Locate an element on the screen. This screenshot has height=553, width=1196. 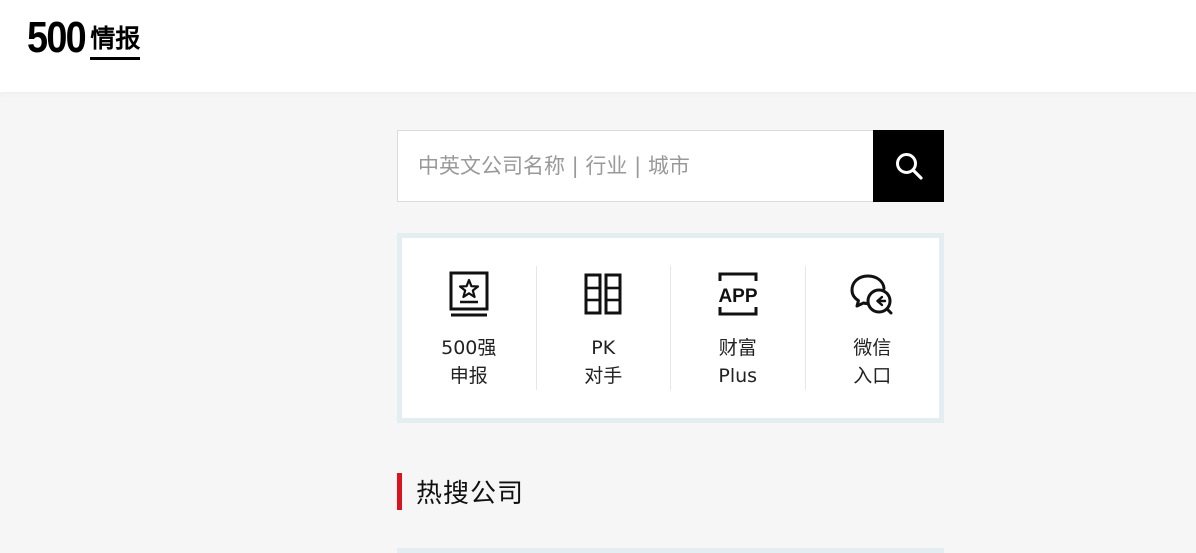
search-input is located at coordinates (635, 166).